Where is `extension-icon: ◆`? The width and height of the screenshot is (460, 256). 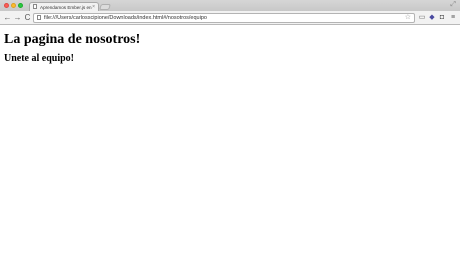
extension-icon: ◆ is located at coordinates (432, 18).